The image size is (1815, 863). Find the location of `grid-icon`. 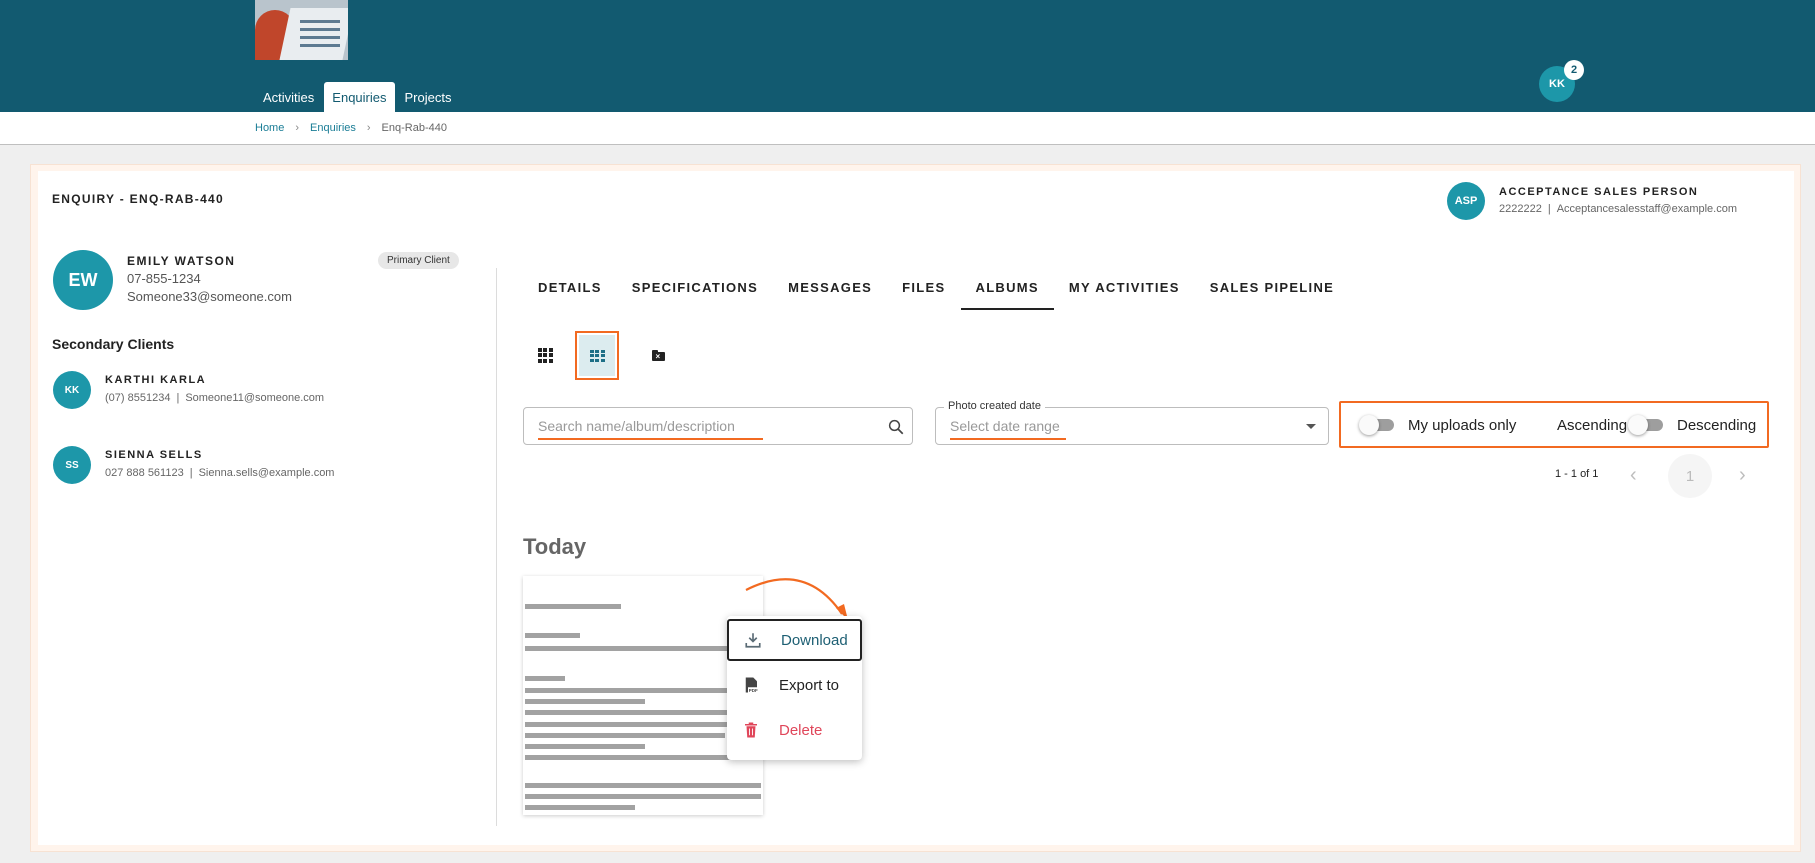

grid-icon is located at coordinates (545, 355).